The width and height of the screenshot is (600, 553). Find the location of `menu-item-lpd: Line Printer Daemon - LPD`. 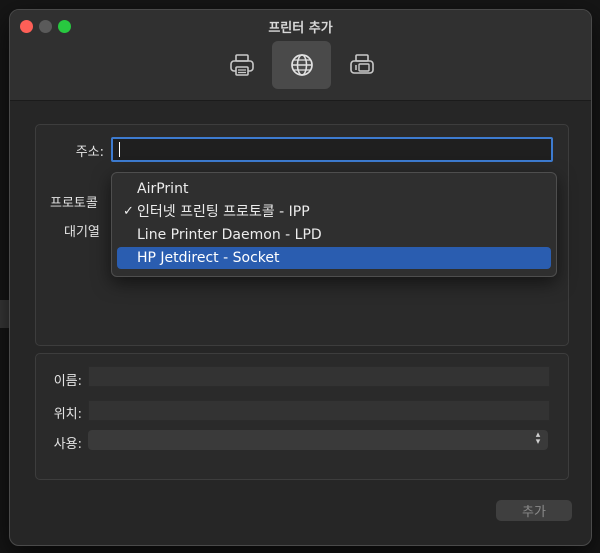

menu-item-lpd: Line Printer Daemon - LPD is located at coordinates (334, 235).